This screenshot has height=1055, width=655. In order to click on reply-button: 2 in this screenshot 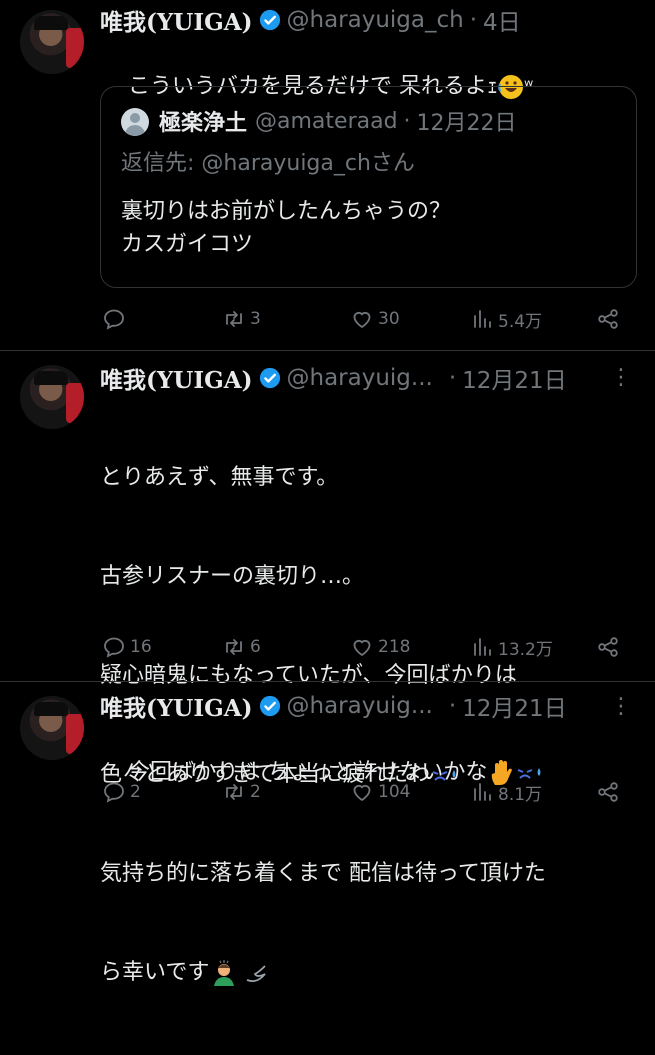, I will do `click(121, 792)`.